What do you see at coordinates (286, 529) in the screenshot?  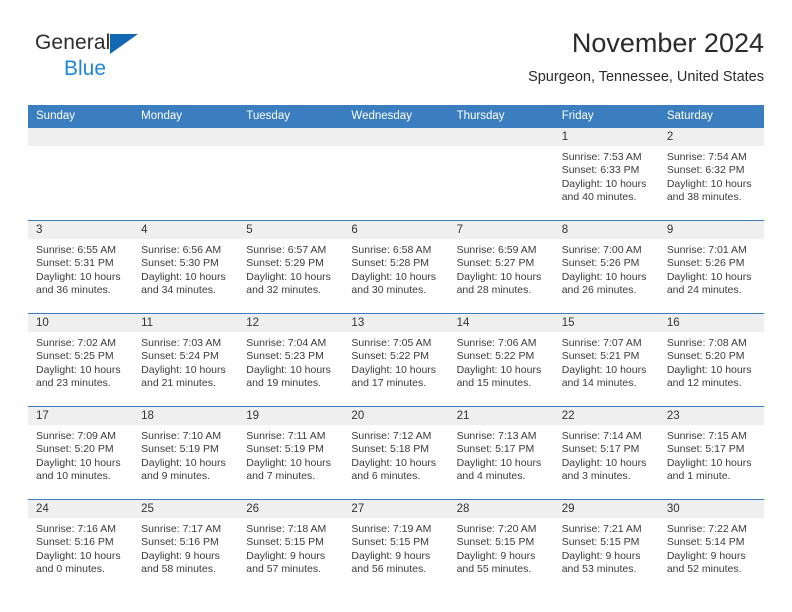 I see `sunrise-text: Sunrise: 7:18 AM` at bounding box center [286, 529].